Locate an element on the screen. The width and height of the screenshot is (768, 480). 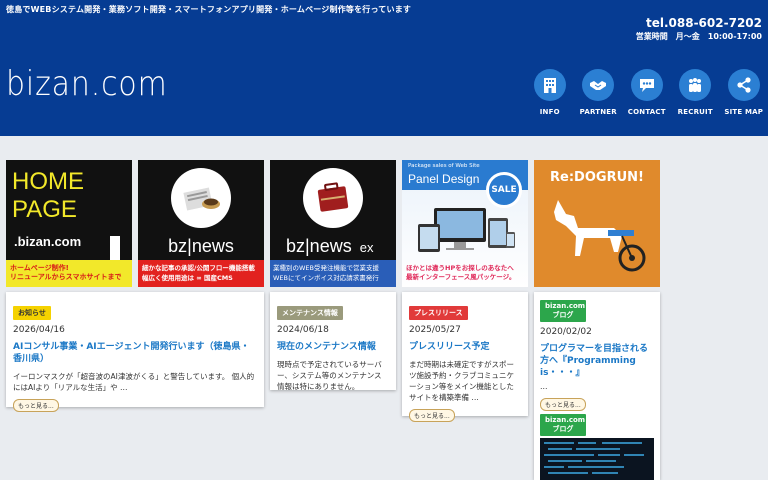
banner-title: Re:DOGRUN! is located at coordinates (597, 177).